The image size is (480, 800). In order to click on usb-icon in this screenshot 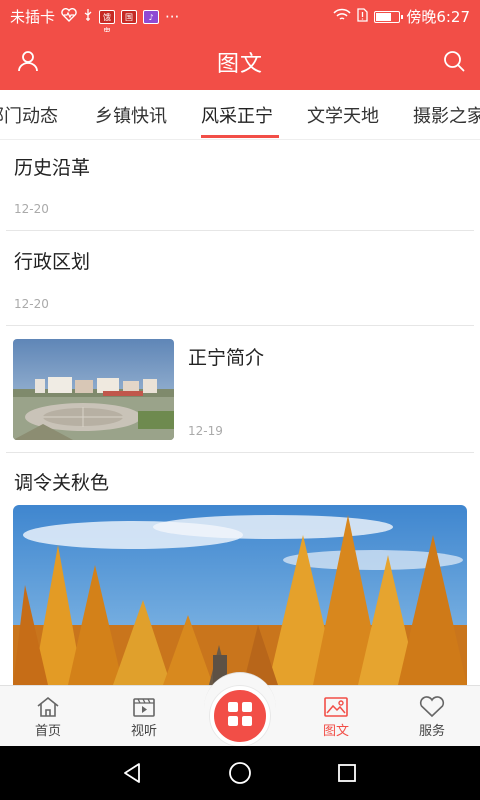, I will do `click(88, 17)`.